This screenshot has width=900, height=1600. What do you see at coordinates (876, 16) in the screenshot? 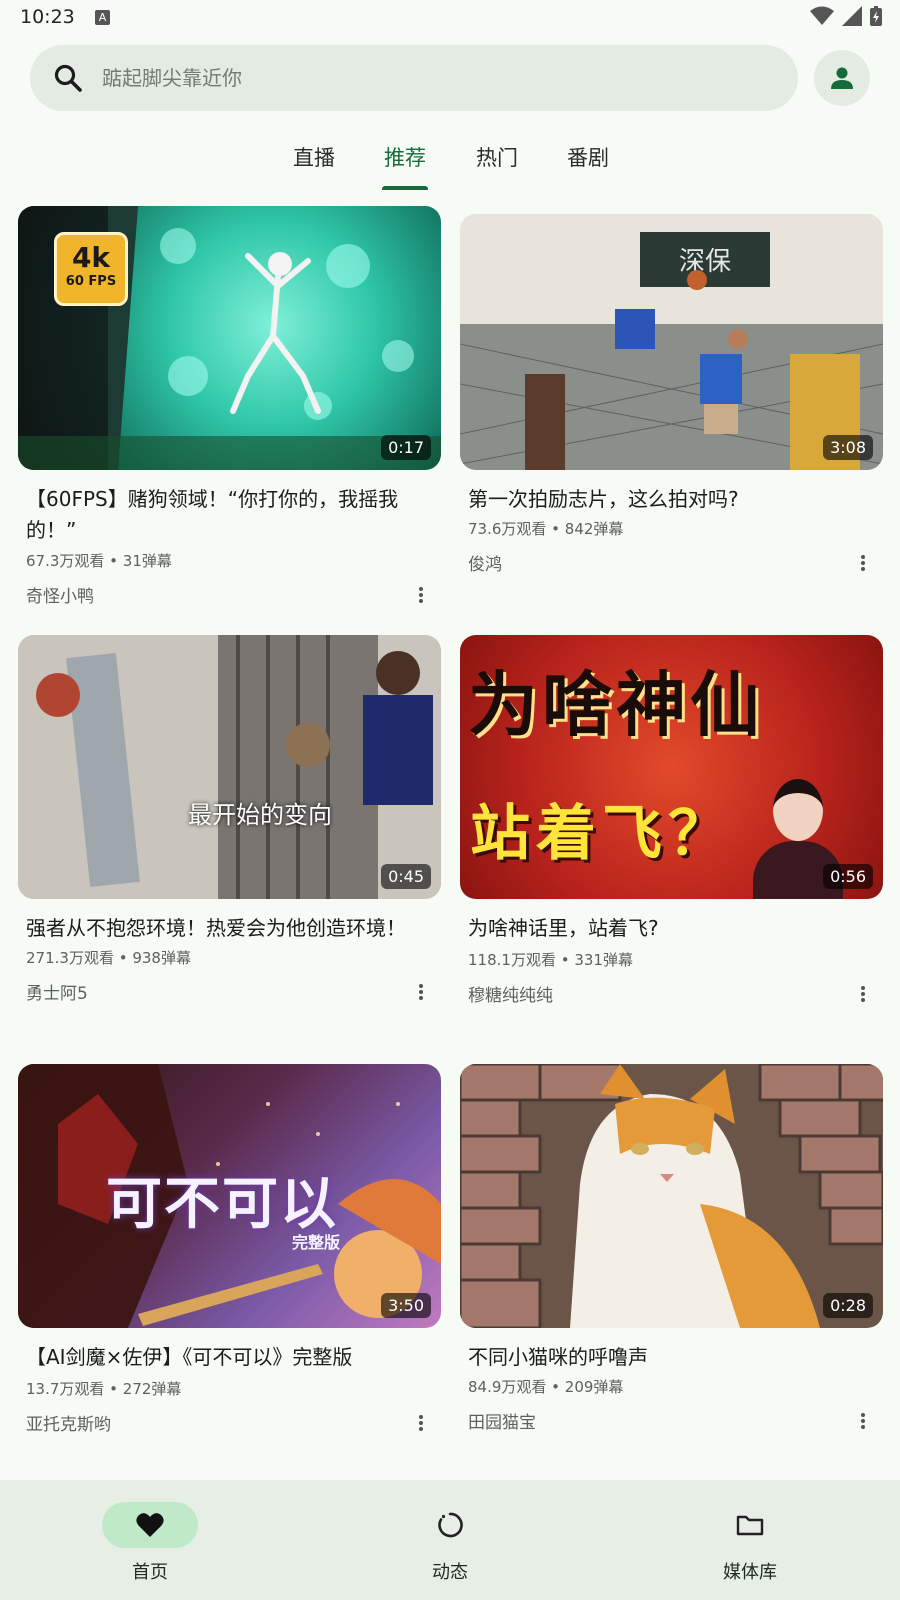
I see `battery-icon` at bounding box center [876, 16].